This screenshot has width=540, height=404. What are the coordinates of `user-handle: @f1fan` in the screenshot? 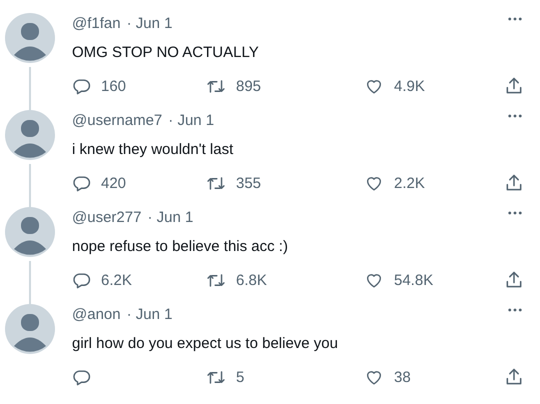 It's located at (96, 23).